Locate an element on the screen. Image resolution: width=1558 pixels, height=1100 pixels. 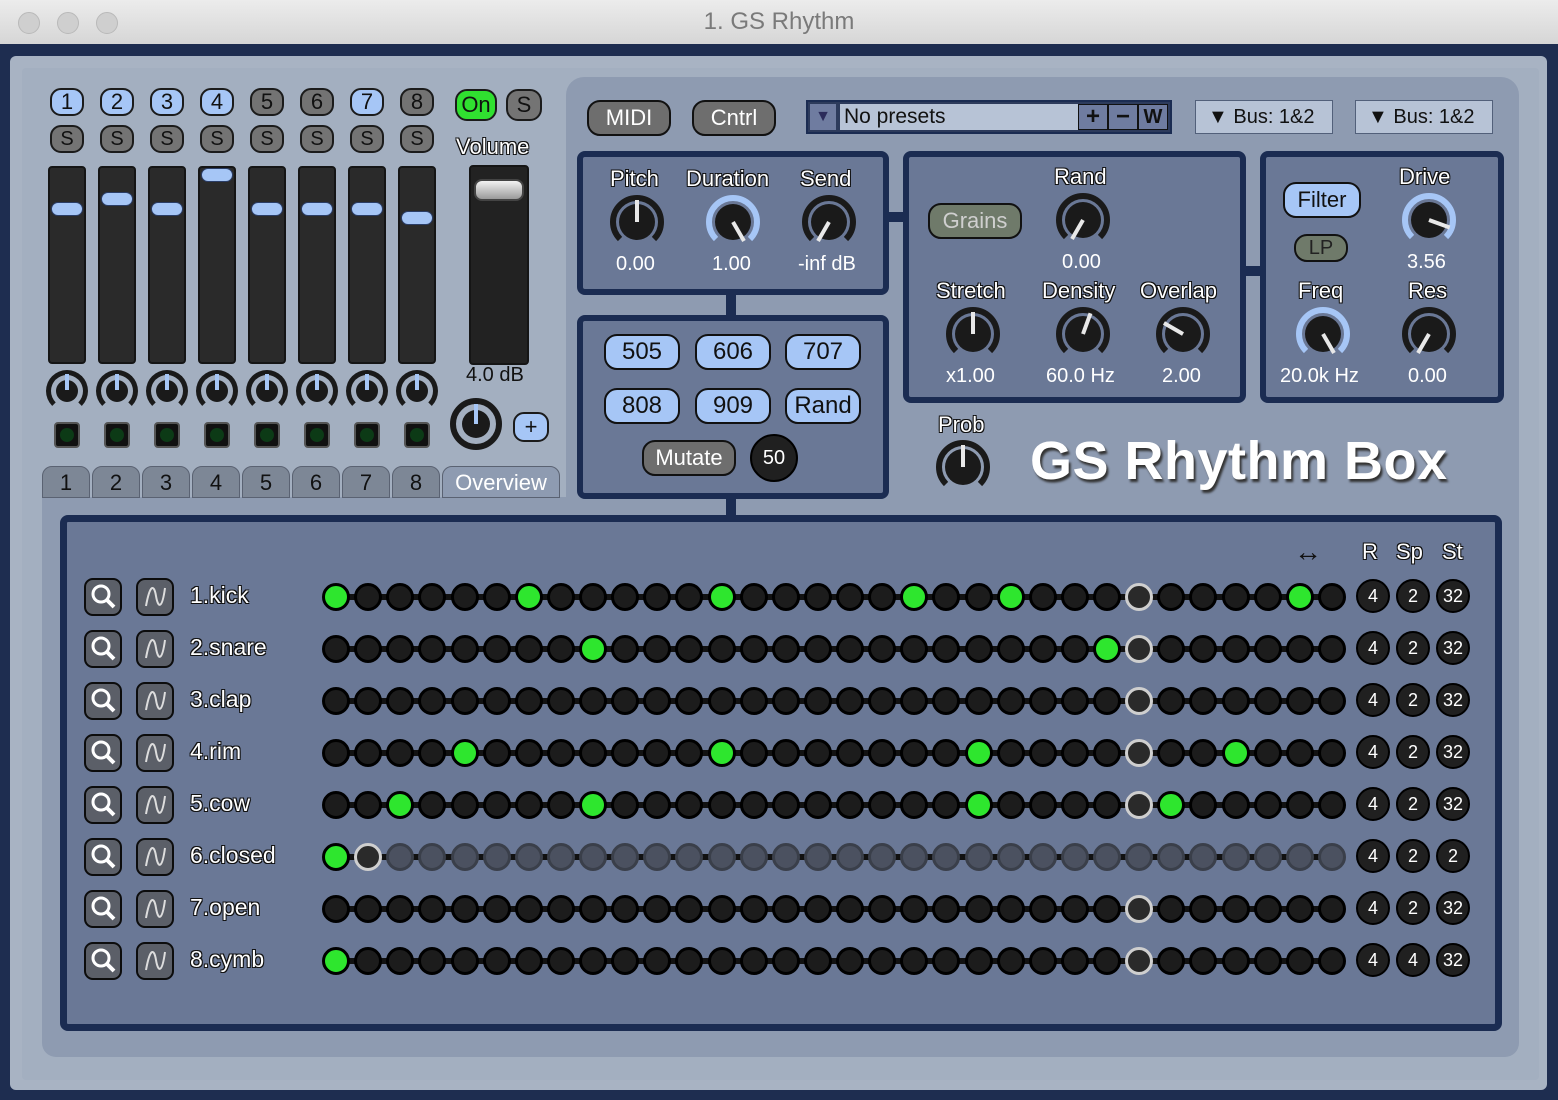
tab-channel-7: 7 is located at coordinates (366, 482).